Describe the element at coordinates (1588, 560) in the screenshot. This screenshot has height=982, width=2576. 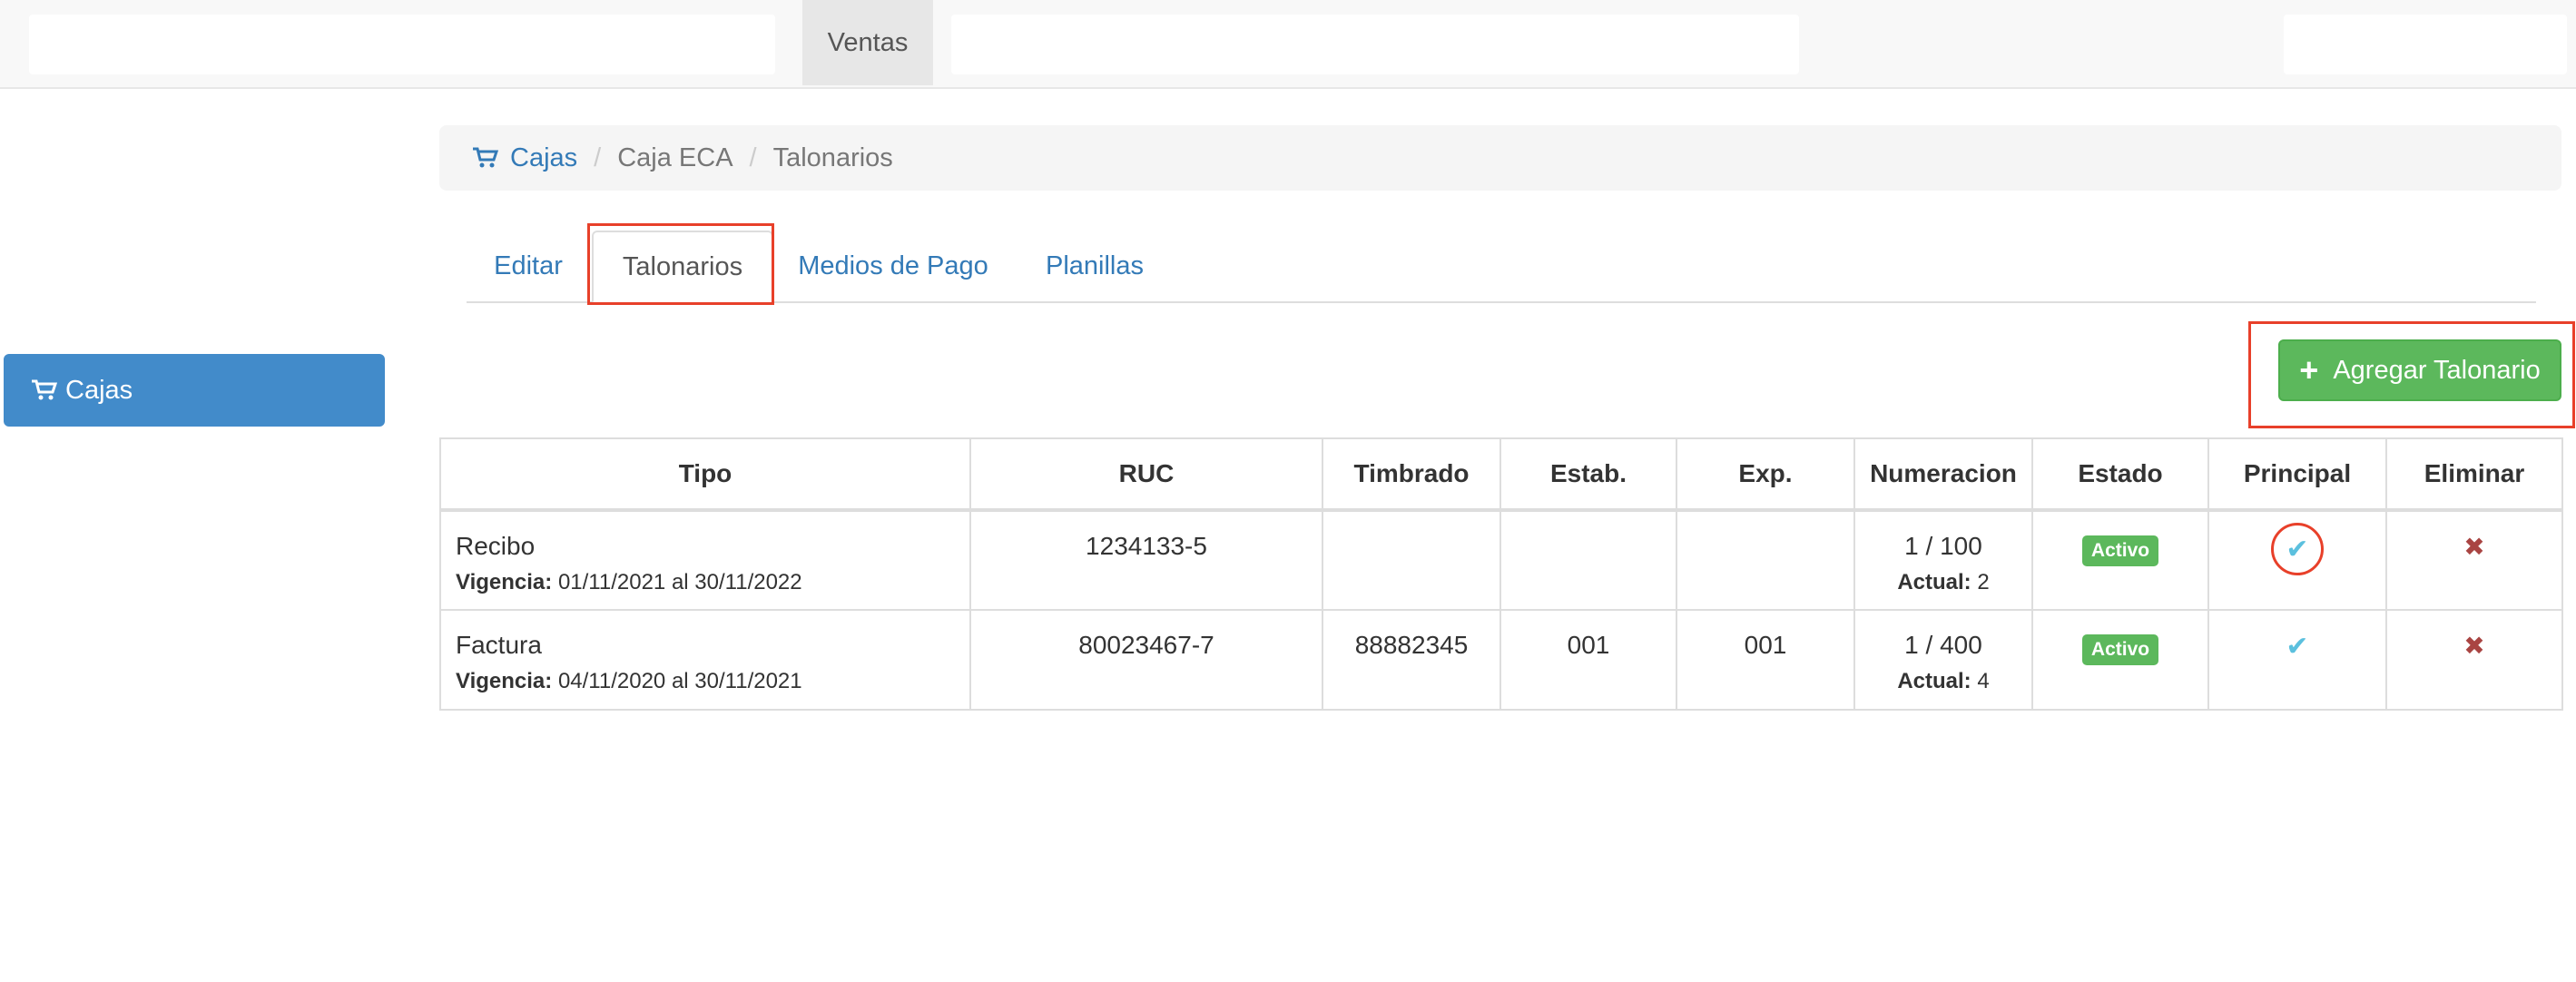
I see `cell-estab` at that location.